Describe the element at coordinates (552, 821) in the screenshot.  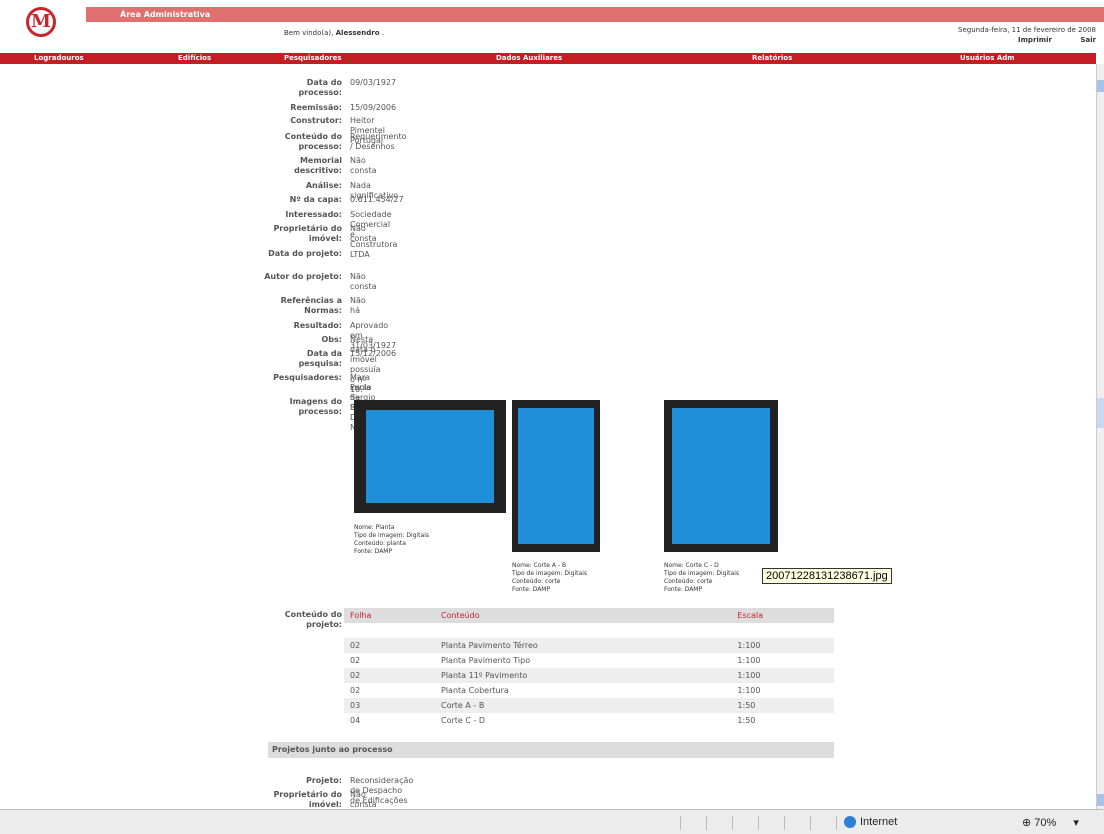
I see `browser-statusbar: Internet ⊕ 70% ▾` at that location.